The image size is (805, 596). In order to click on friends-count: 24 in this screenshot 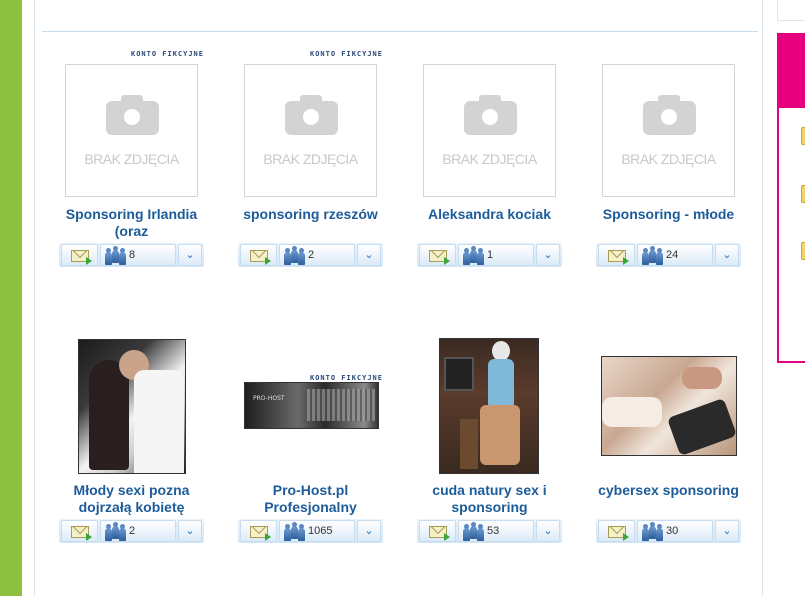, I will do `click(672, 255)`.